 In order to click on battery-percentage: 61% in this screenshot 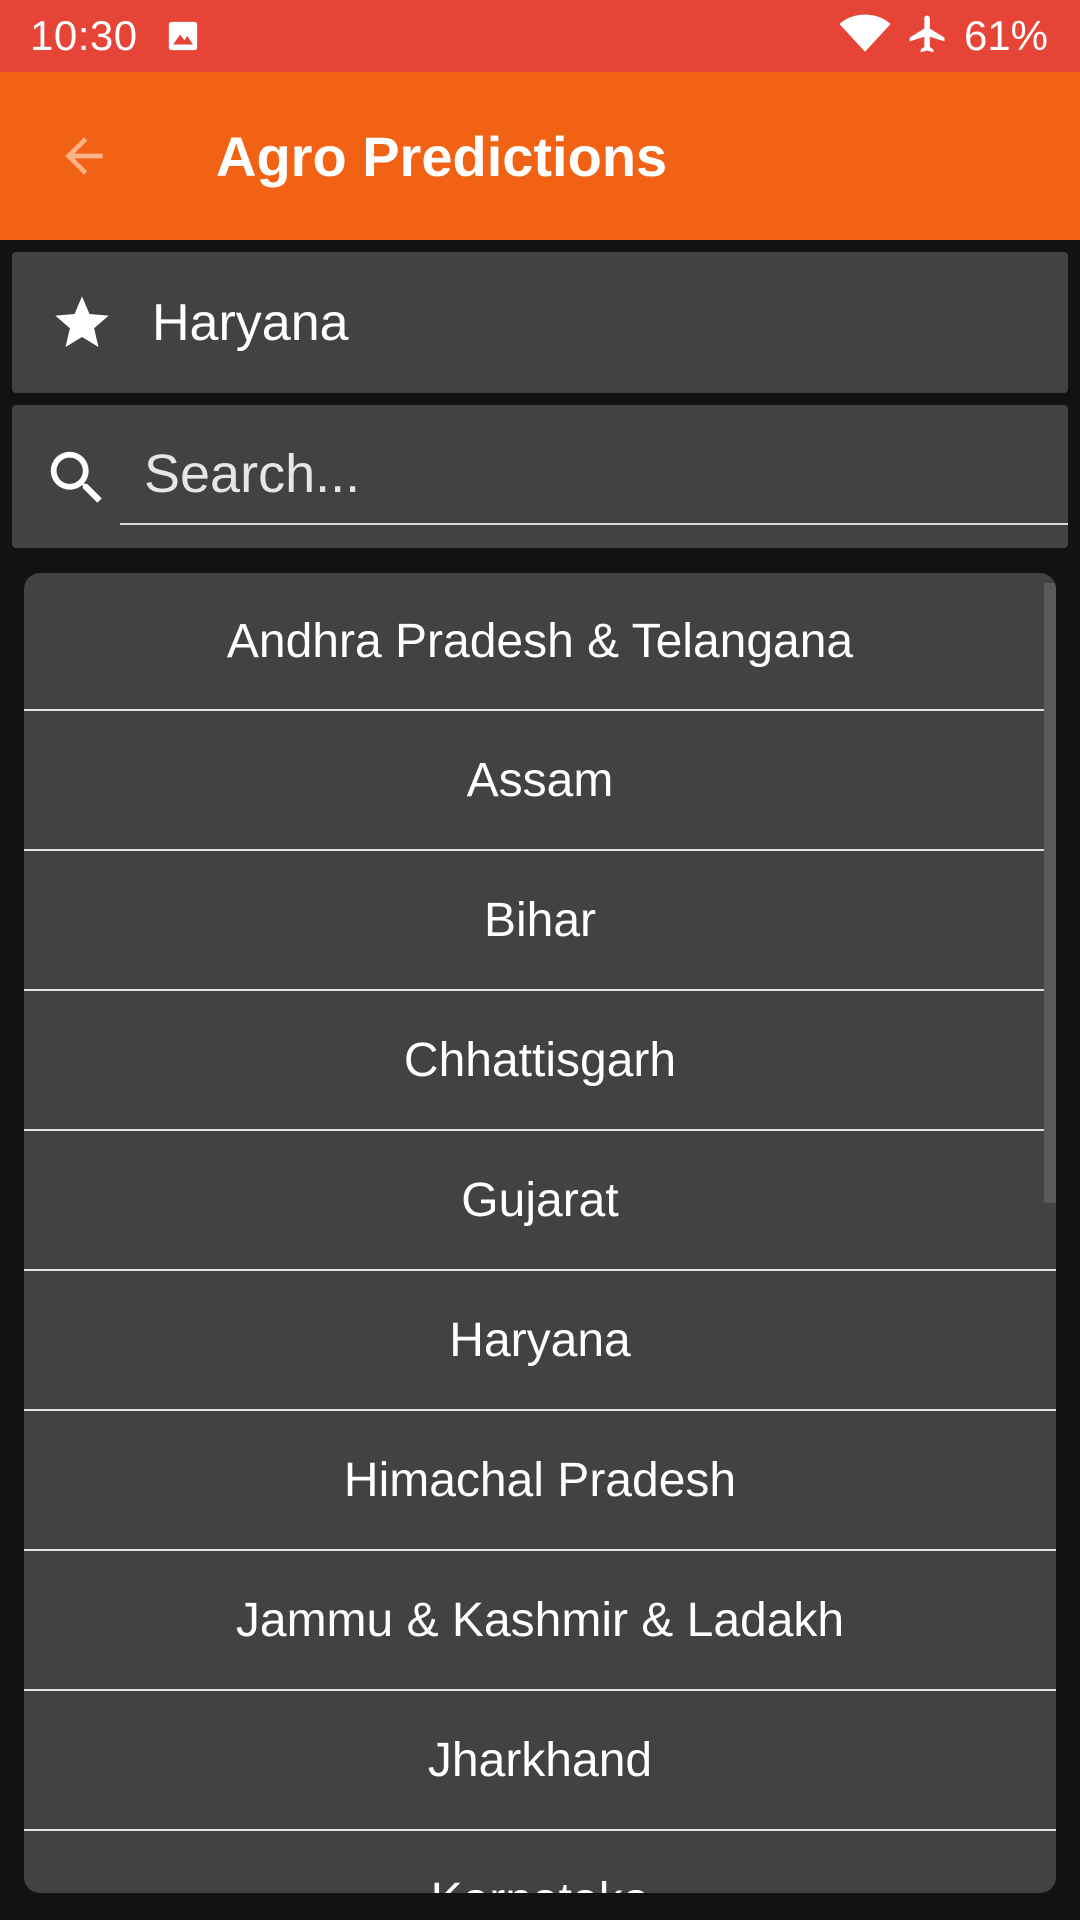, I will do `click(1005, 35)`.